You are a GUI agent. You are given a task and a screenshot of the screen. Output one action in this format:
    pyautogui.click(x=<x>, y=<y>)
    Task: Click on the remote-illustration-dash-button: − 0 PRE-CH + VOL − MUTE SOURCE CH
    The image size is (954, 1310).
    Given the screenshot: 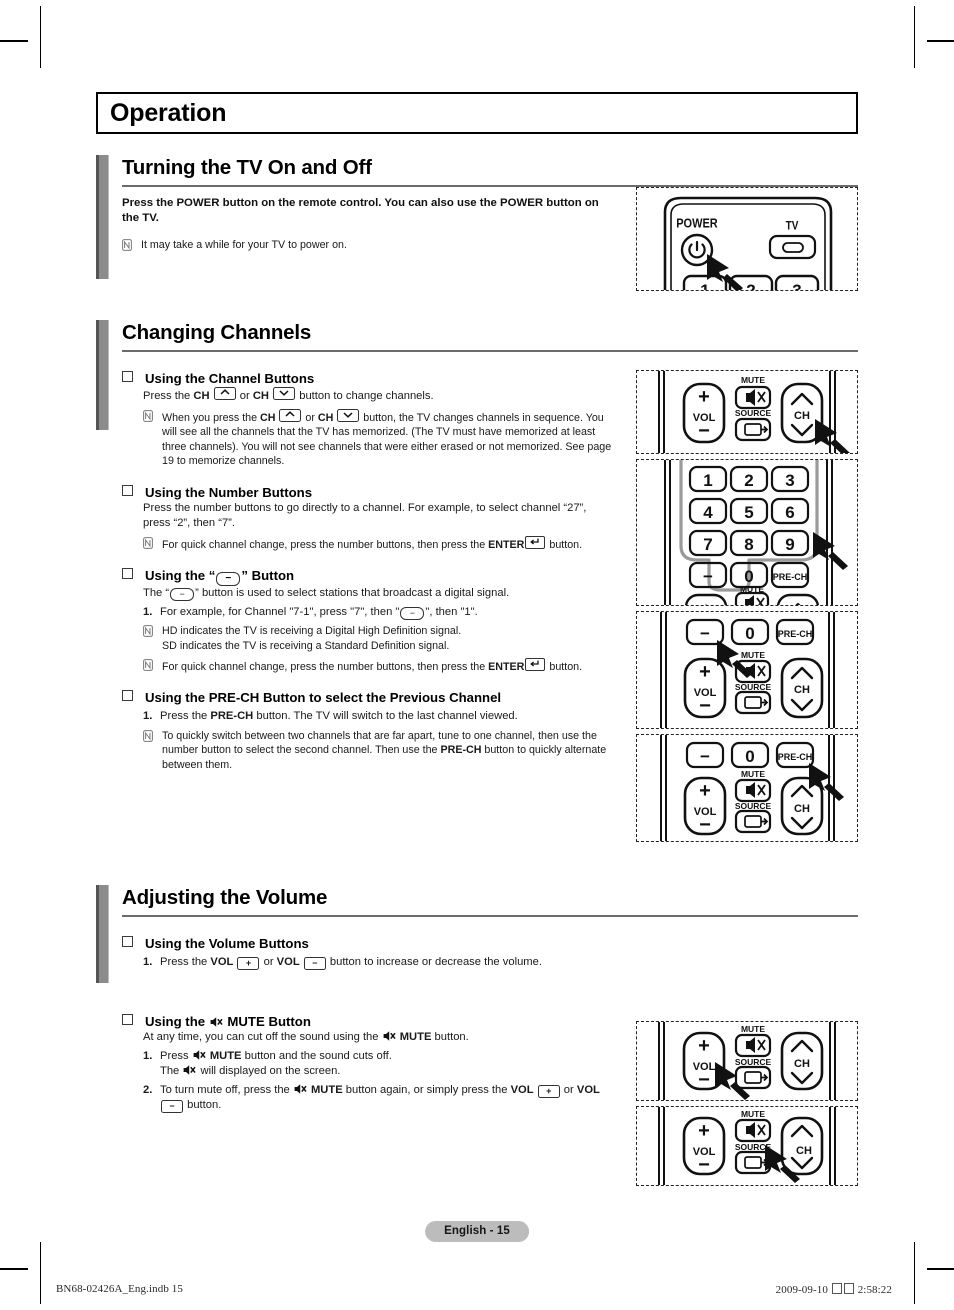 What is the action you would take?
    pyautogui.click(x=747, y=670)
    